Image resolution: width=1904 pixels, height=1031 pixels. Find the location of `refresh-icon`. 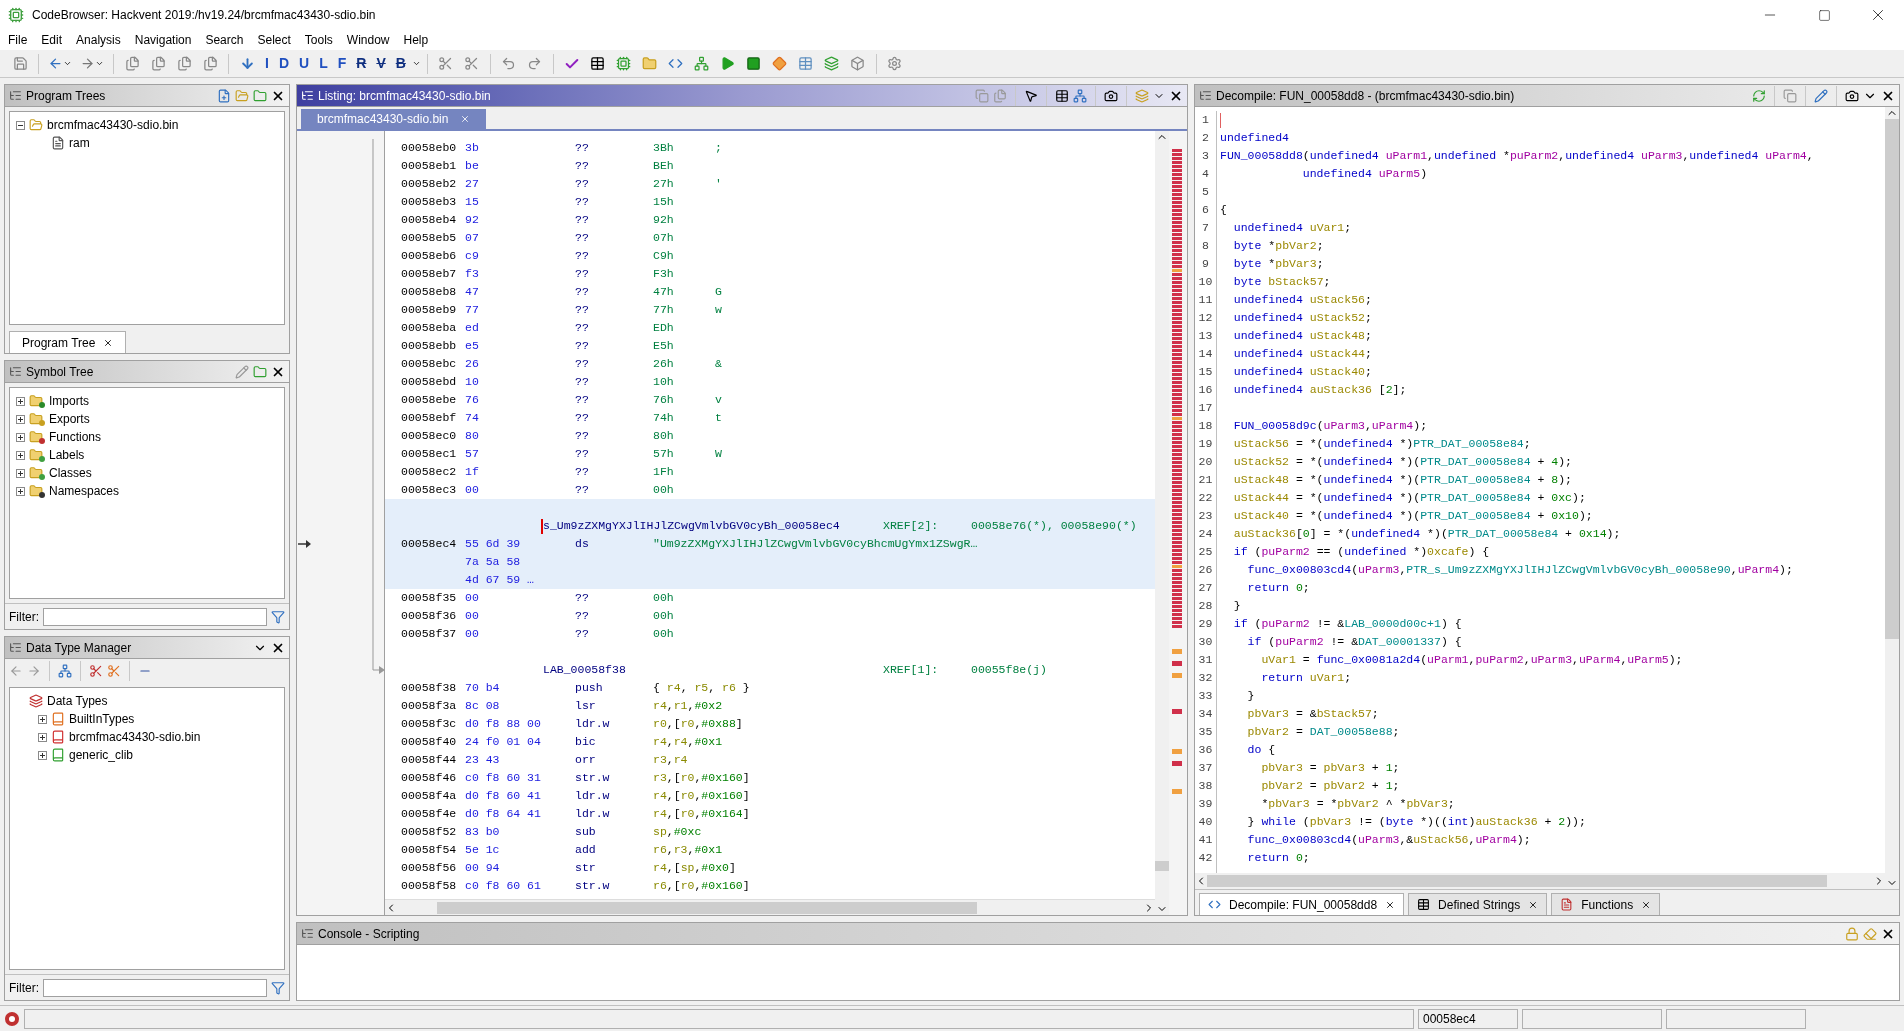

refresh-icon is located at coordinates (1759, 95).